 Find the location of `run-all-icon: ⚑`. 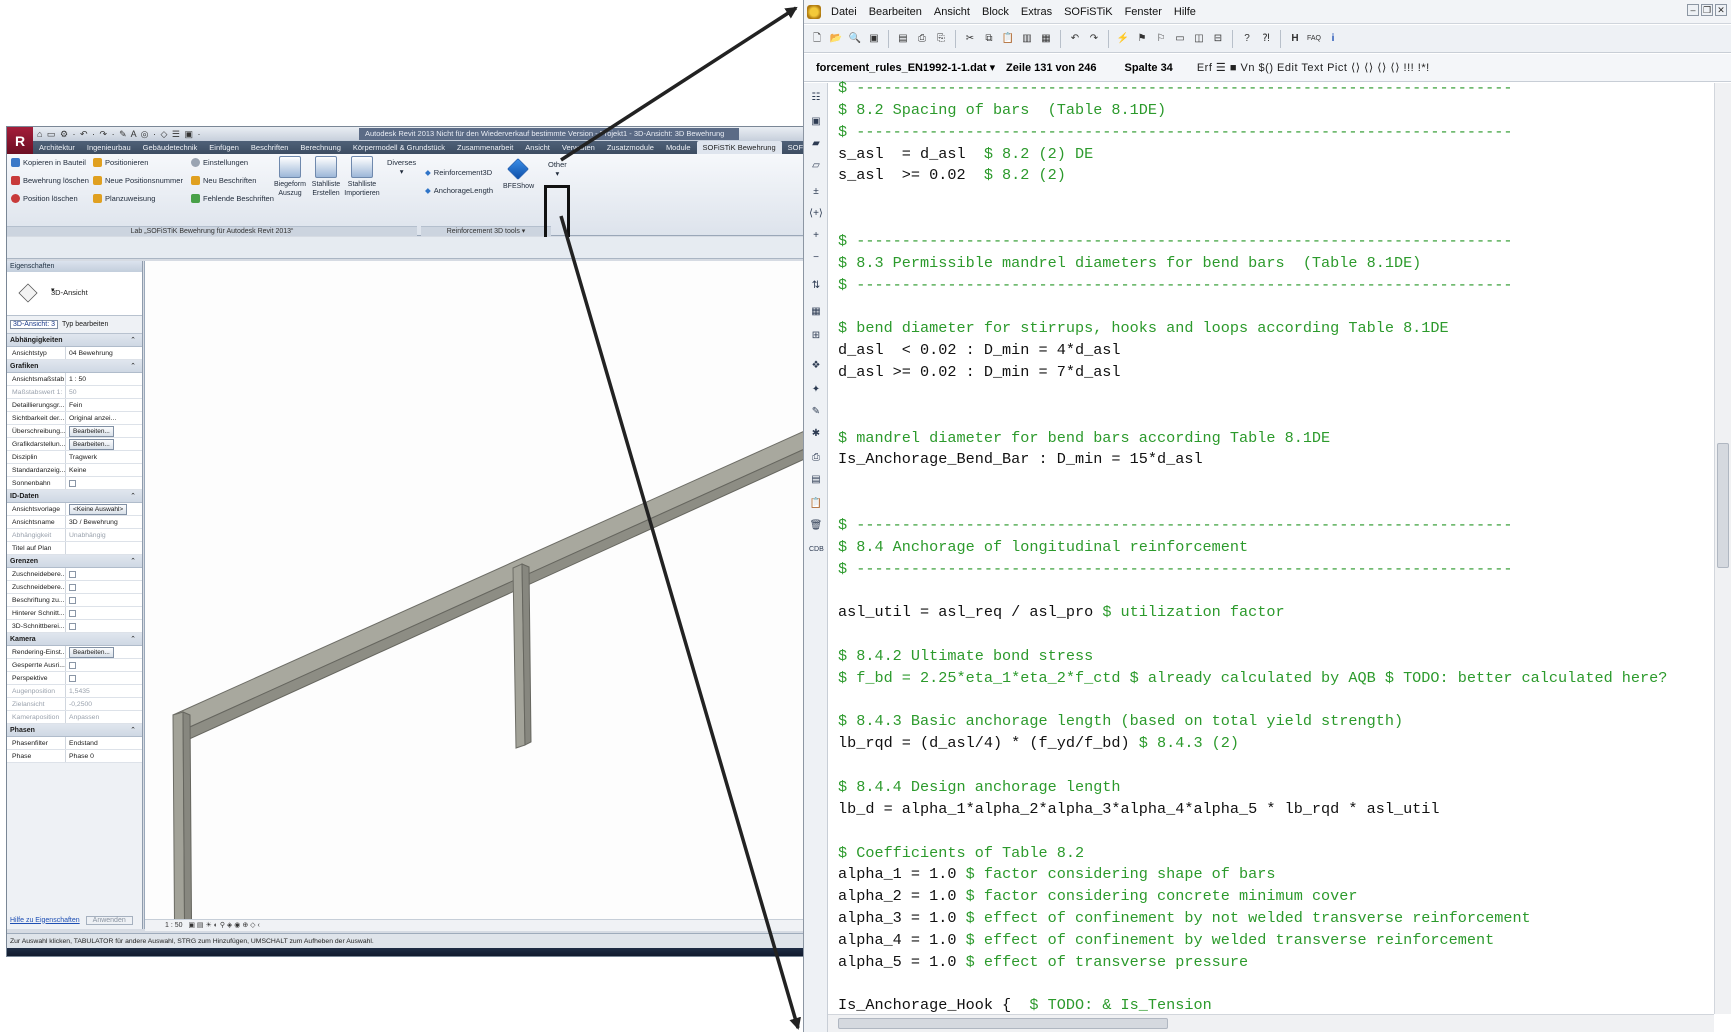

run-all-icon: ⚑ is located at coordinates (1142, 39).